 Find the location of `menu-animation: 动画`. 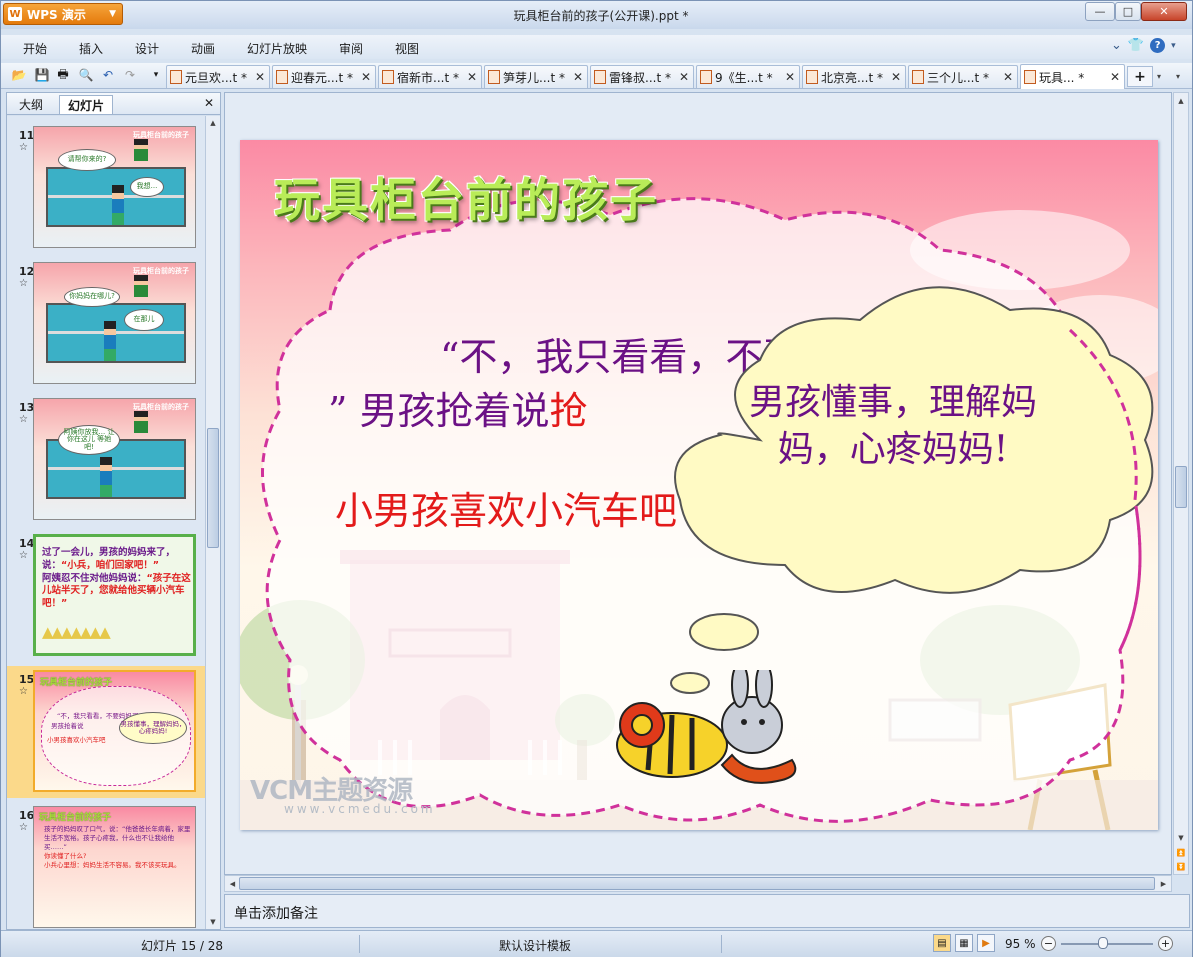

menu-animation: 动画 is located at coordinates (203, 48).